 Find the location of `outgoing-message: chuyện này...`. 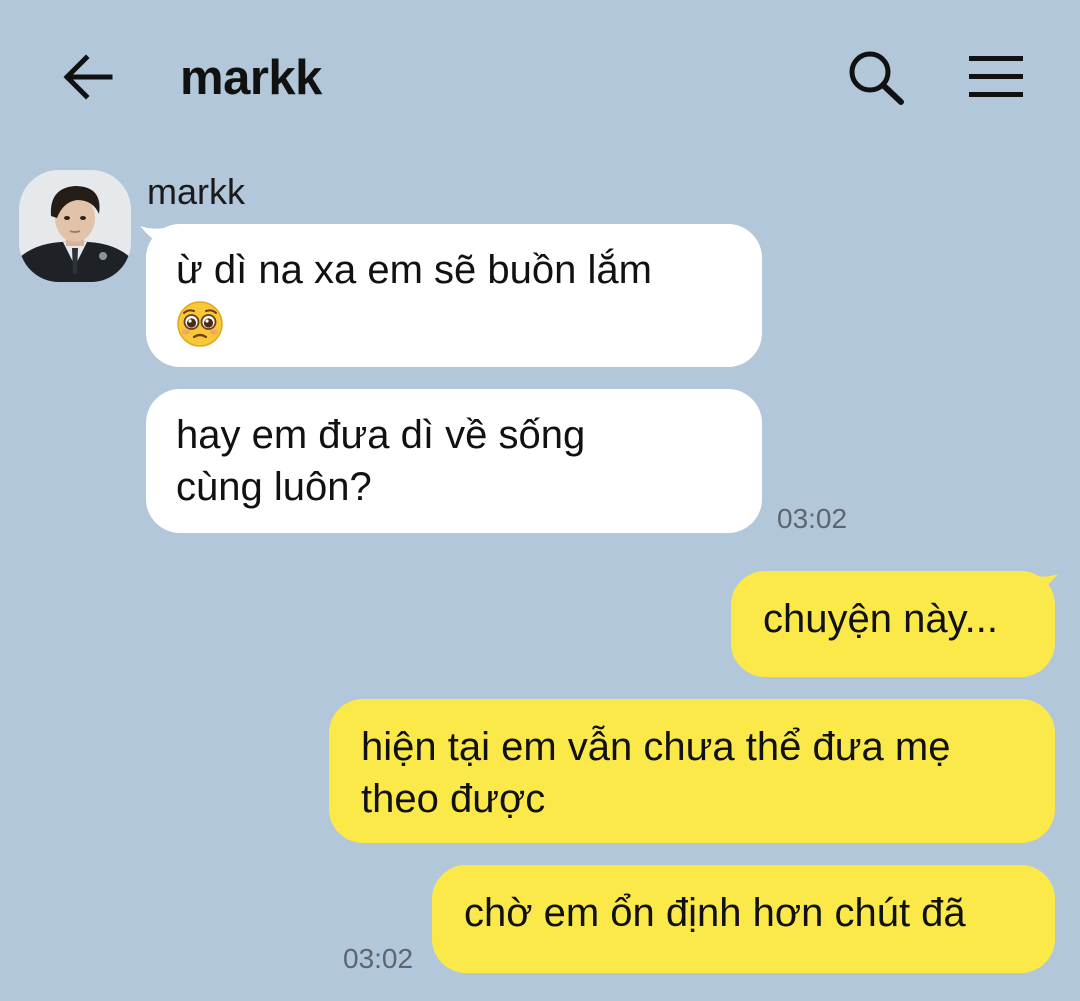

outgoing-message: chuyện này... is located at coordinates (893, 624).